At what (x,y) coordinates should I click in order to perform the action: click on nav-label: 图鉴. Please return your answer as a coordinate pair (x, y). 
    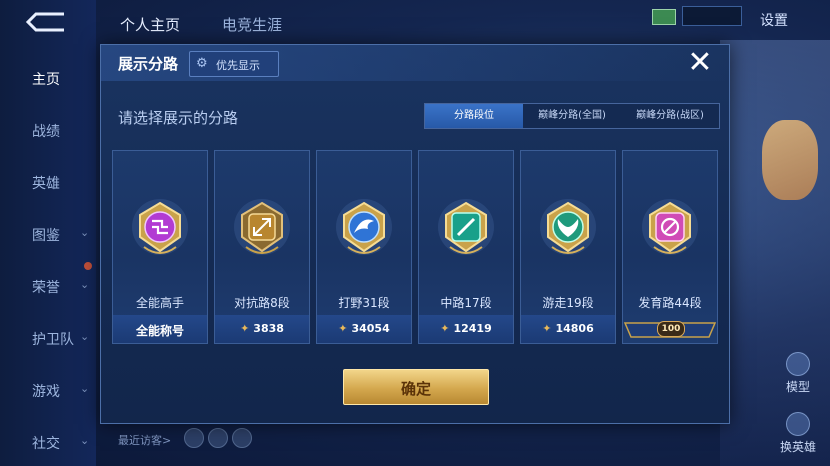
    Looking at the image, I should click on (46, 236).